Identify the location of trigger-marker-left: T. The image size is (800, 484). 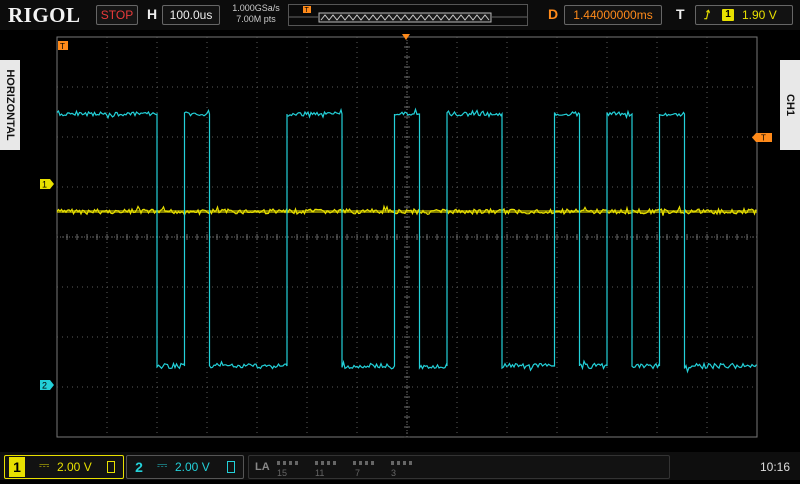
(63, 46).